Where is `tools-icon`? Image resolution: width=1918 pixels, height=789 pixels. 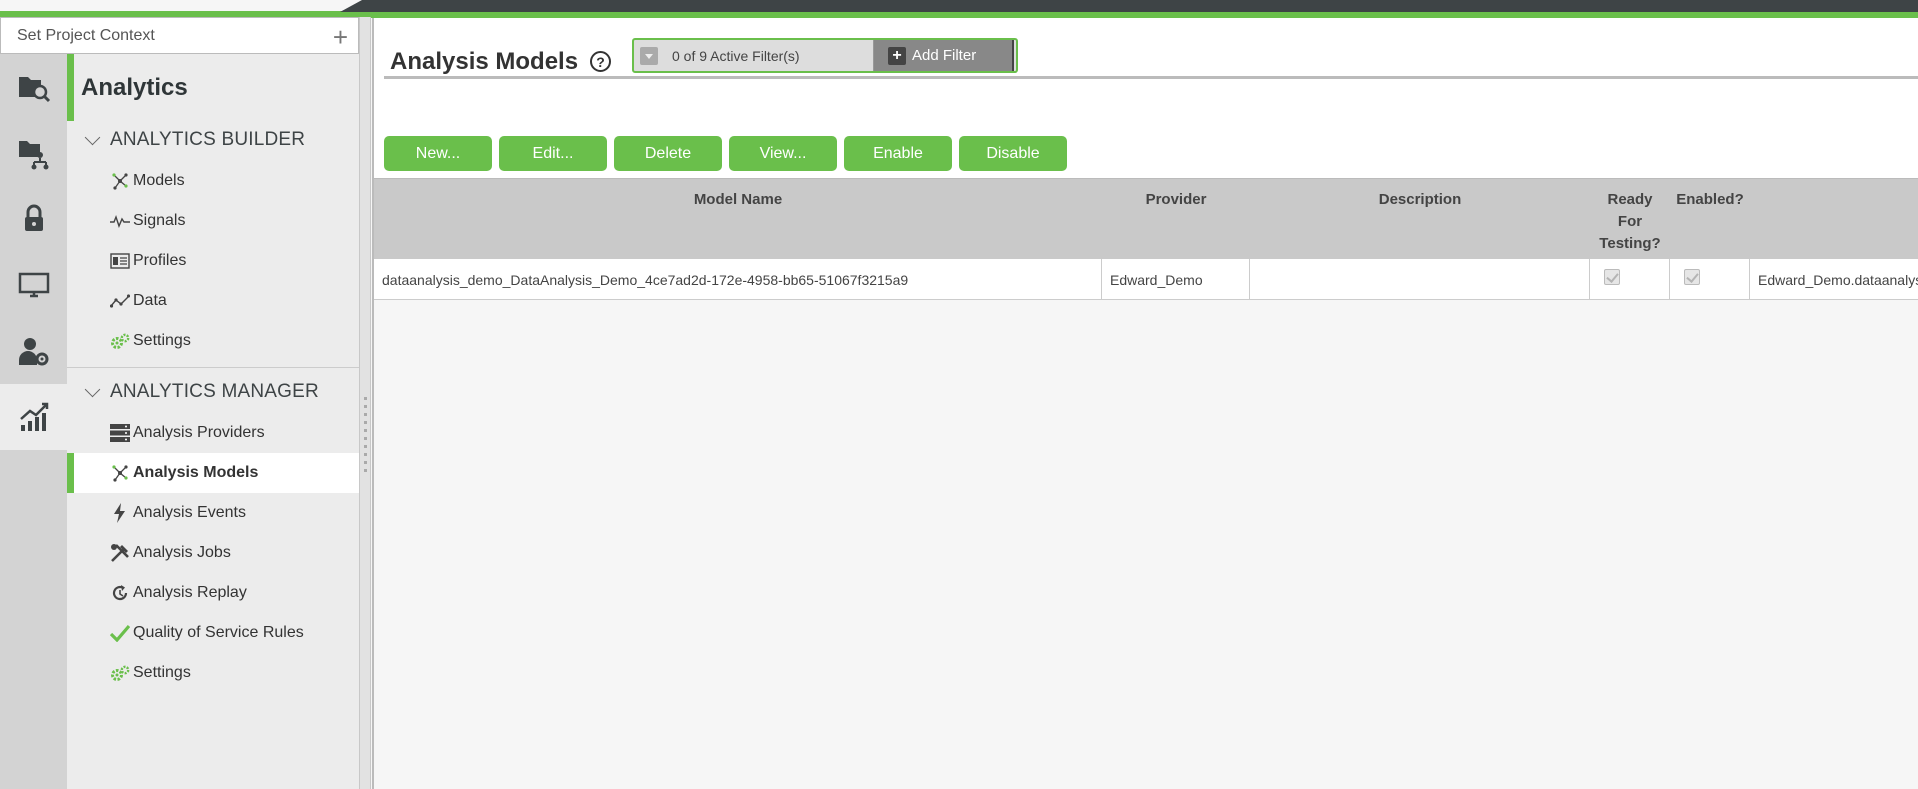
tools-icon is located at coordinates (120, 553).